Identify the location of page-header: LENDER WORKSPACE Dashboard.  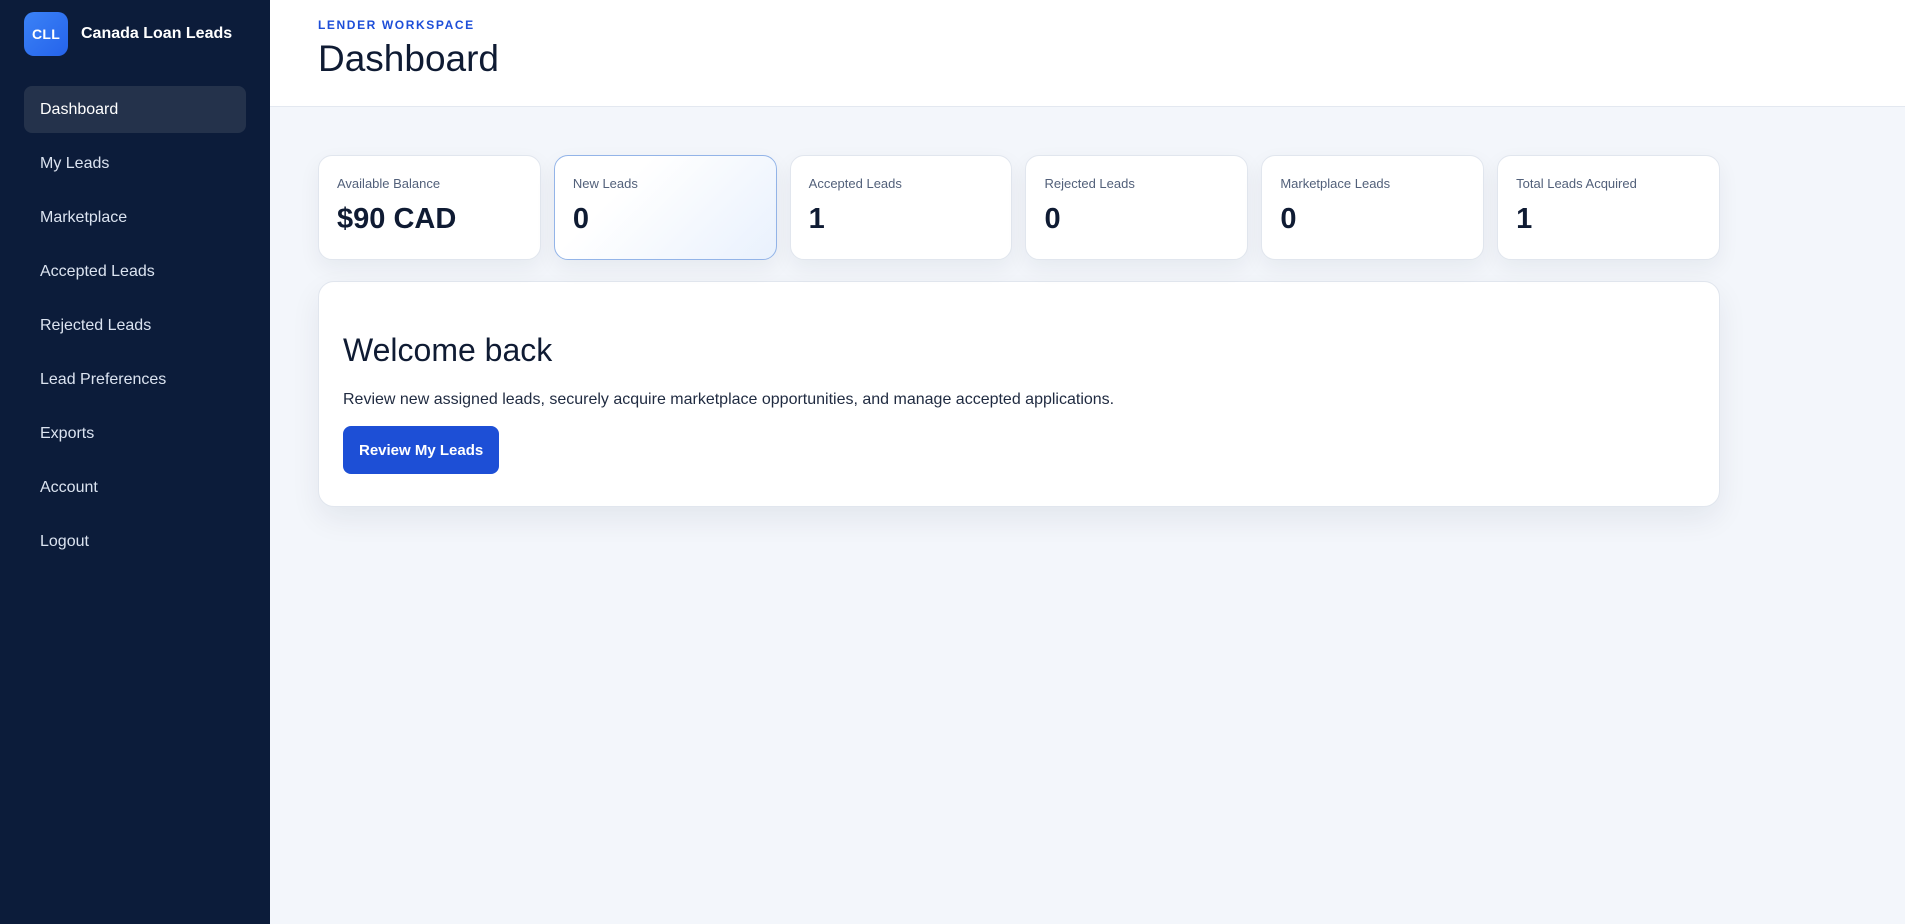
(1087, 53).